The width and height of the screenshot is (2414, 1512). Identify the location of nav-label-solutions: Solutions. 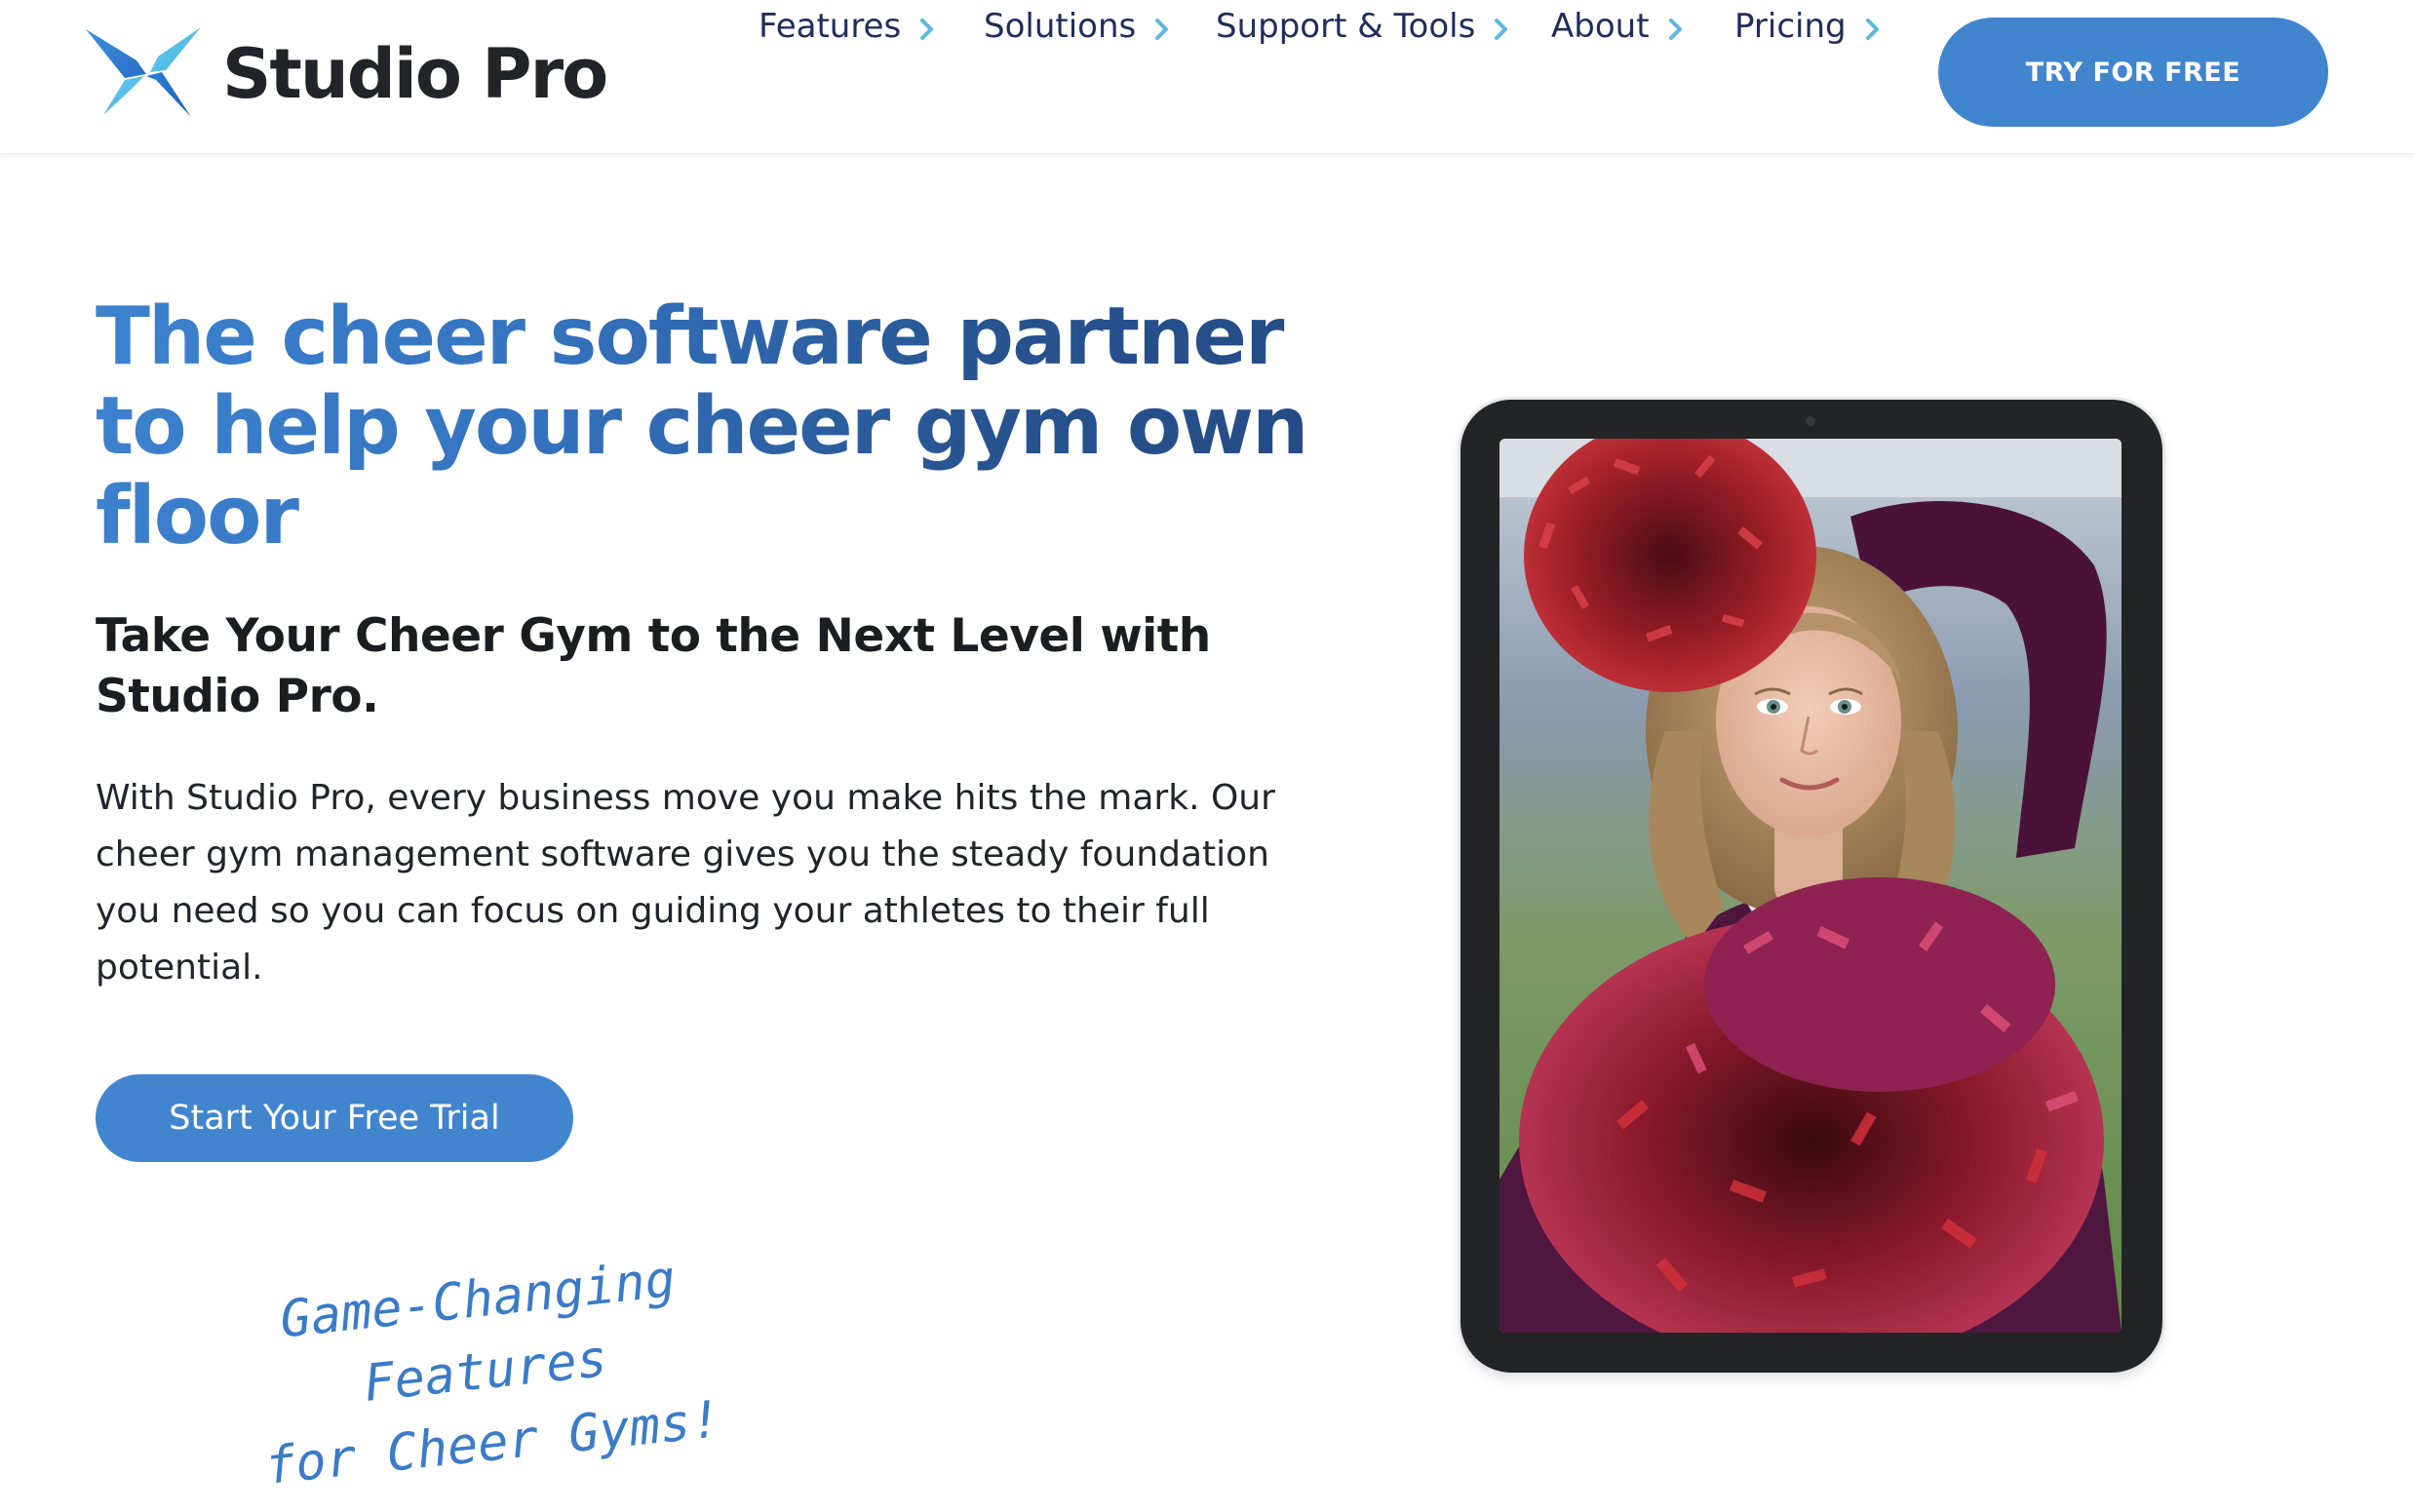
(1060, 26).